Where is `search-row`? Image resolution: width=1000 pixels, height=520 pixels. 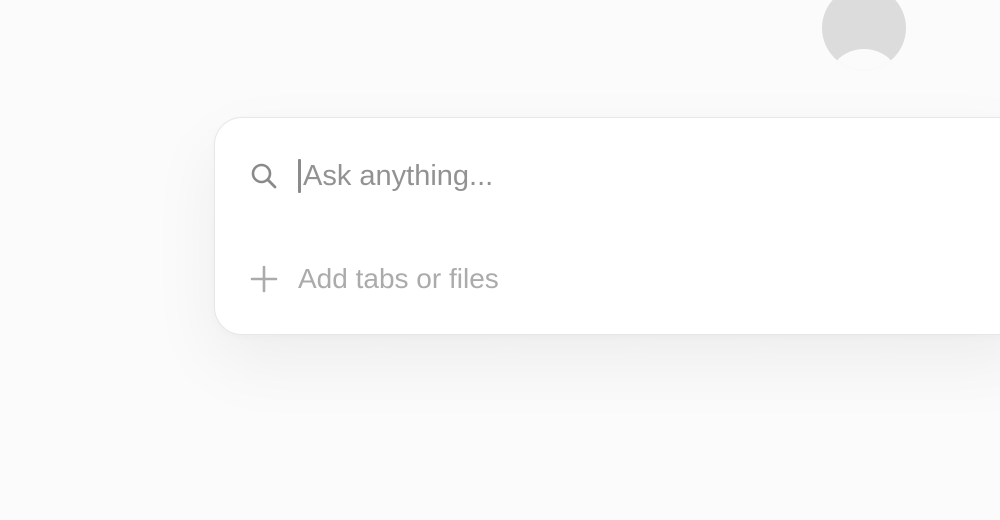
search-row is located at coordinates (556, 176).